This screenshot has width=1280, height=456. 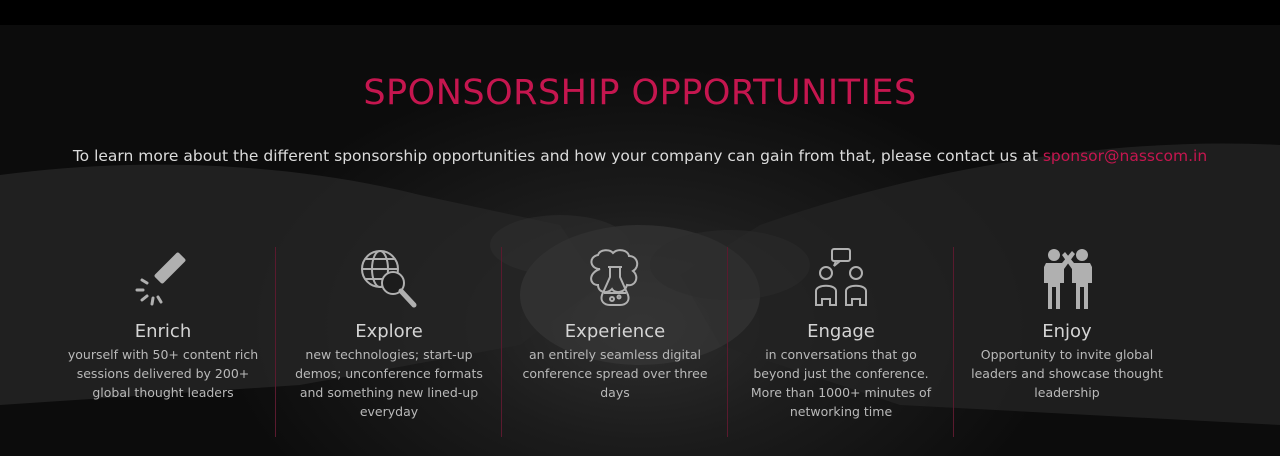 I want to click on high-five-icon, so click(x=1068, y=279).